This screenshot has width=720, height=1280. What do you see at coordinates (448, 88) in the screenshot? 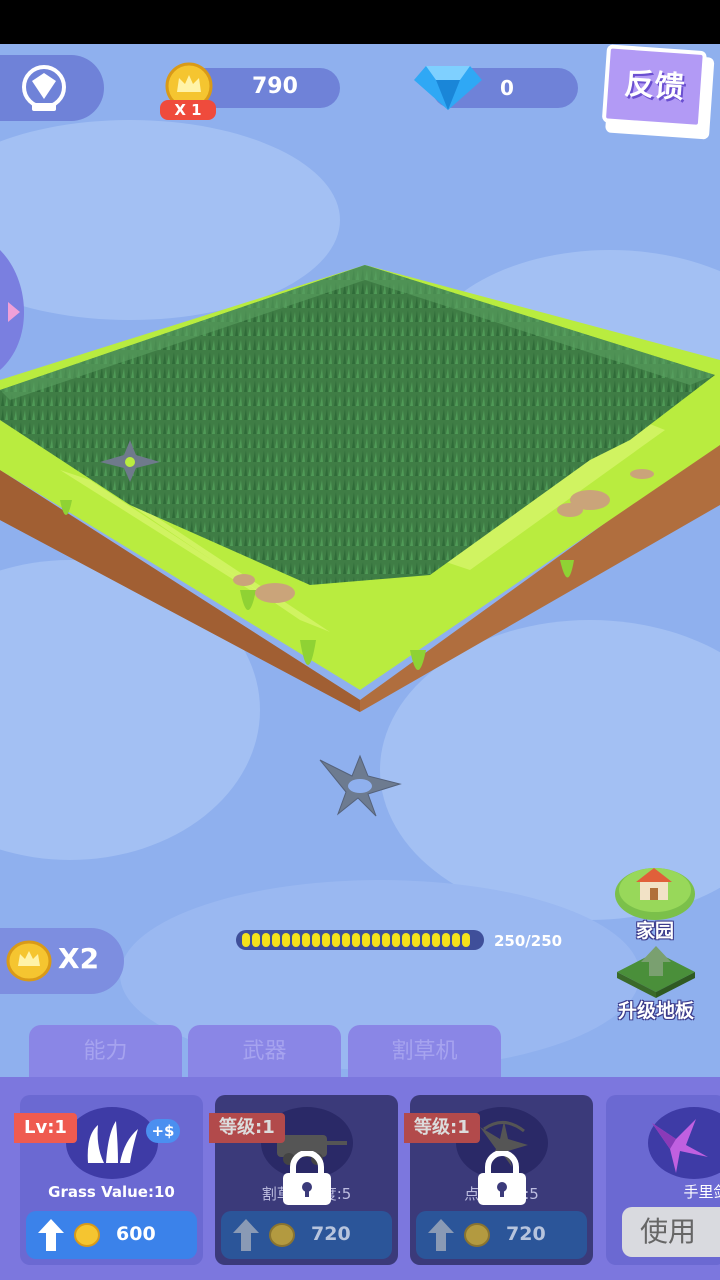
I see `diamond-icon` at bounding box center [448, 88].